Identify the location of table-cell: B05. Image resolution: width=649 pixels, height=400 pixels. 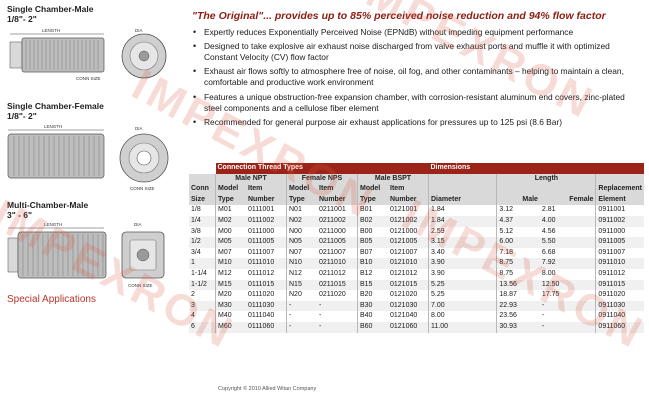
(372, 242).